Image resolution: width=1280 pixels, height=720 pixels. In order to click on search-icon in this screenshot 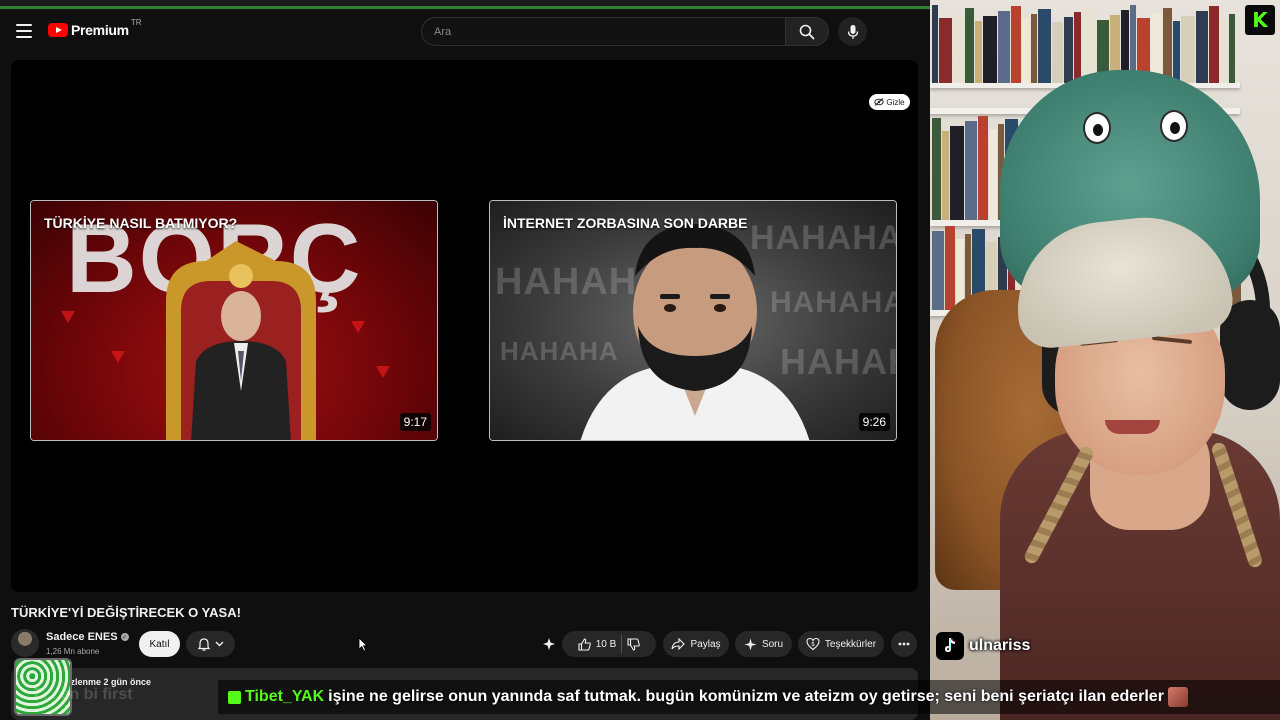, I will do `click(807, 31)`.